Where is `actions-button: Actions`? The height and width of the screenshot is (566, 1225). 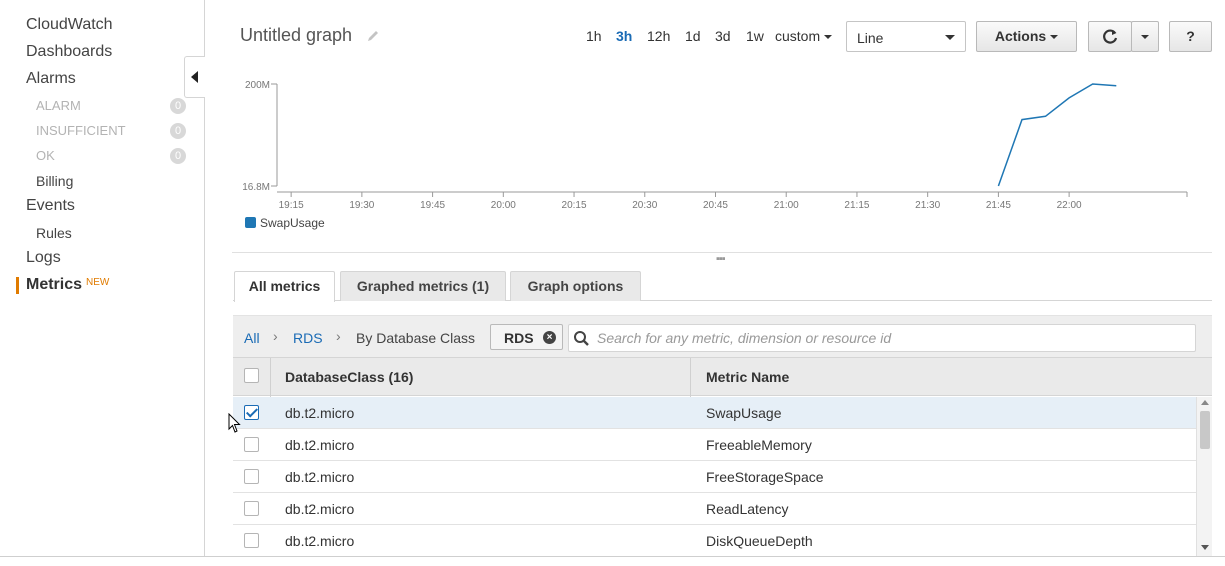 actions-button: Actions is located at coordinates (1026, 36).